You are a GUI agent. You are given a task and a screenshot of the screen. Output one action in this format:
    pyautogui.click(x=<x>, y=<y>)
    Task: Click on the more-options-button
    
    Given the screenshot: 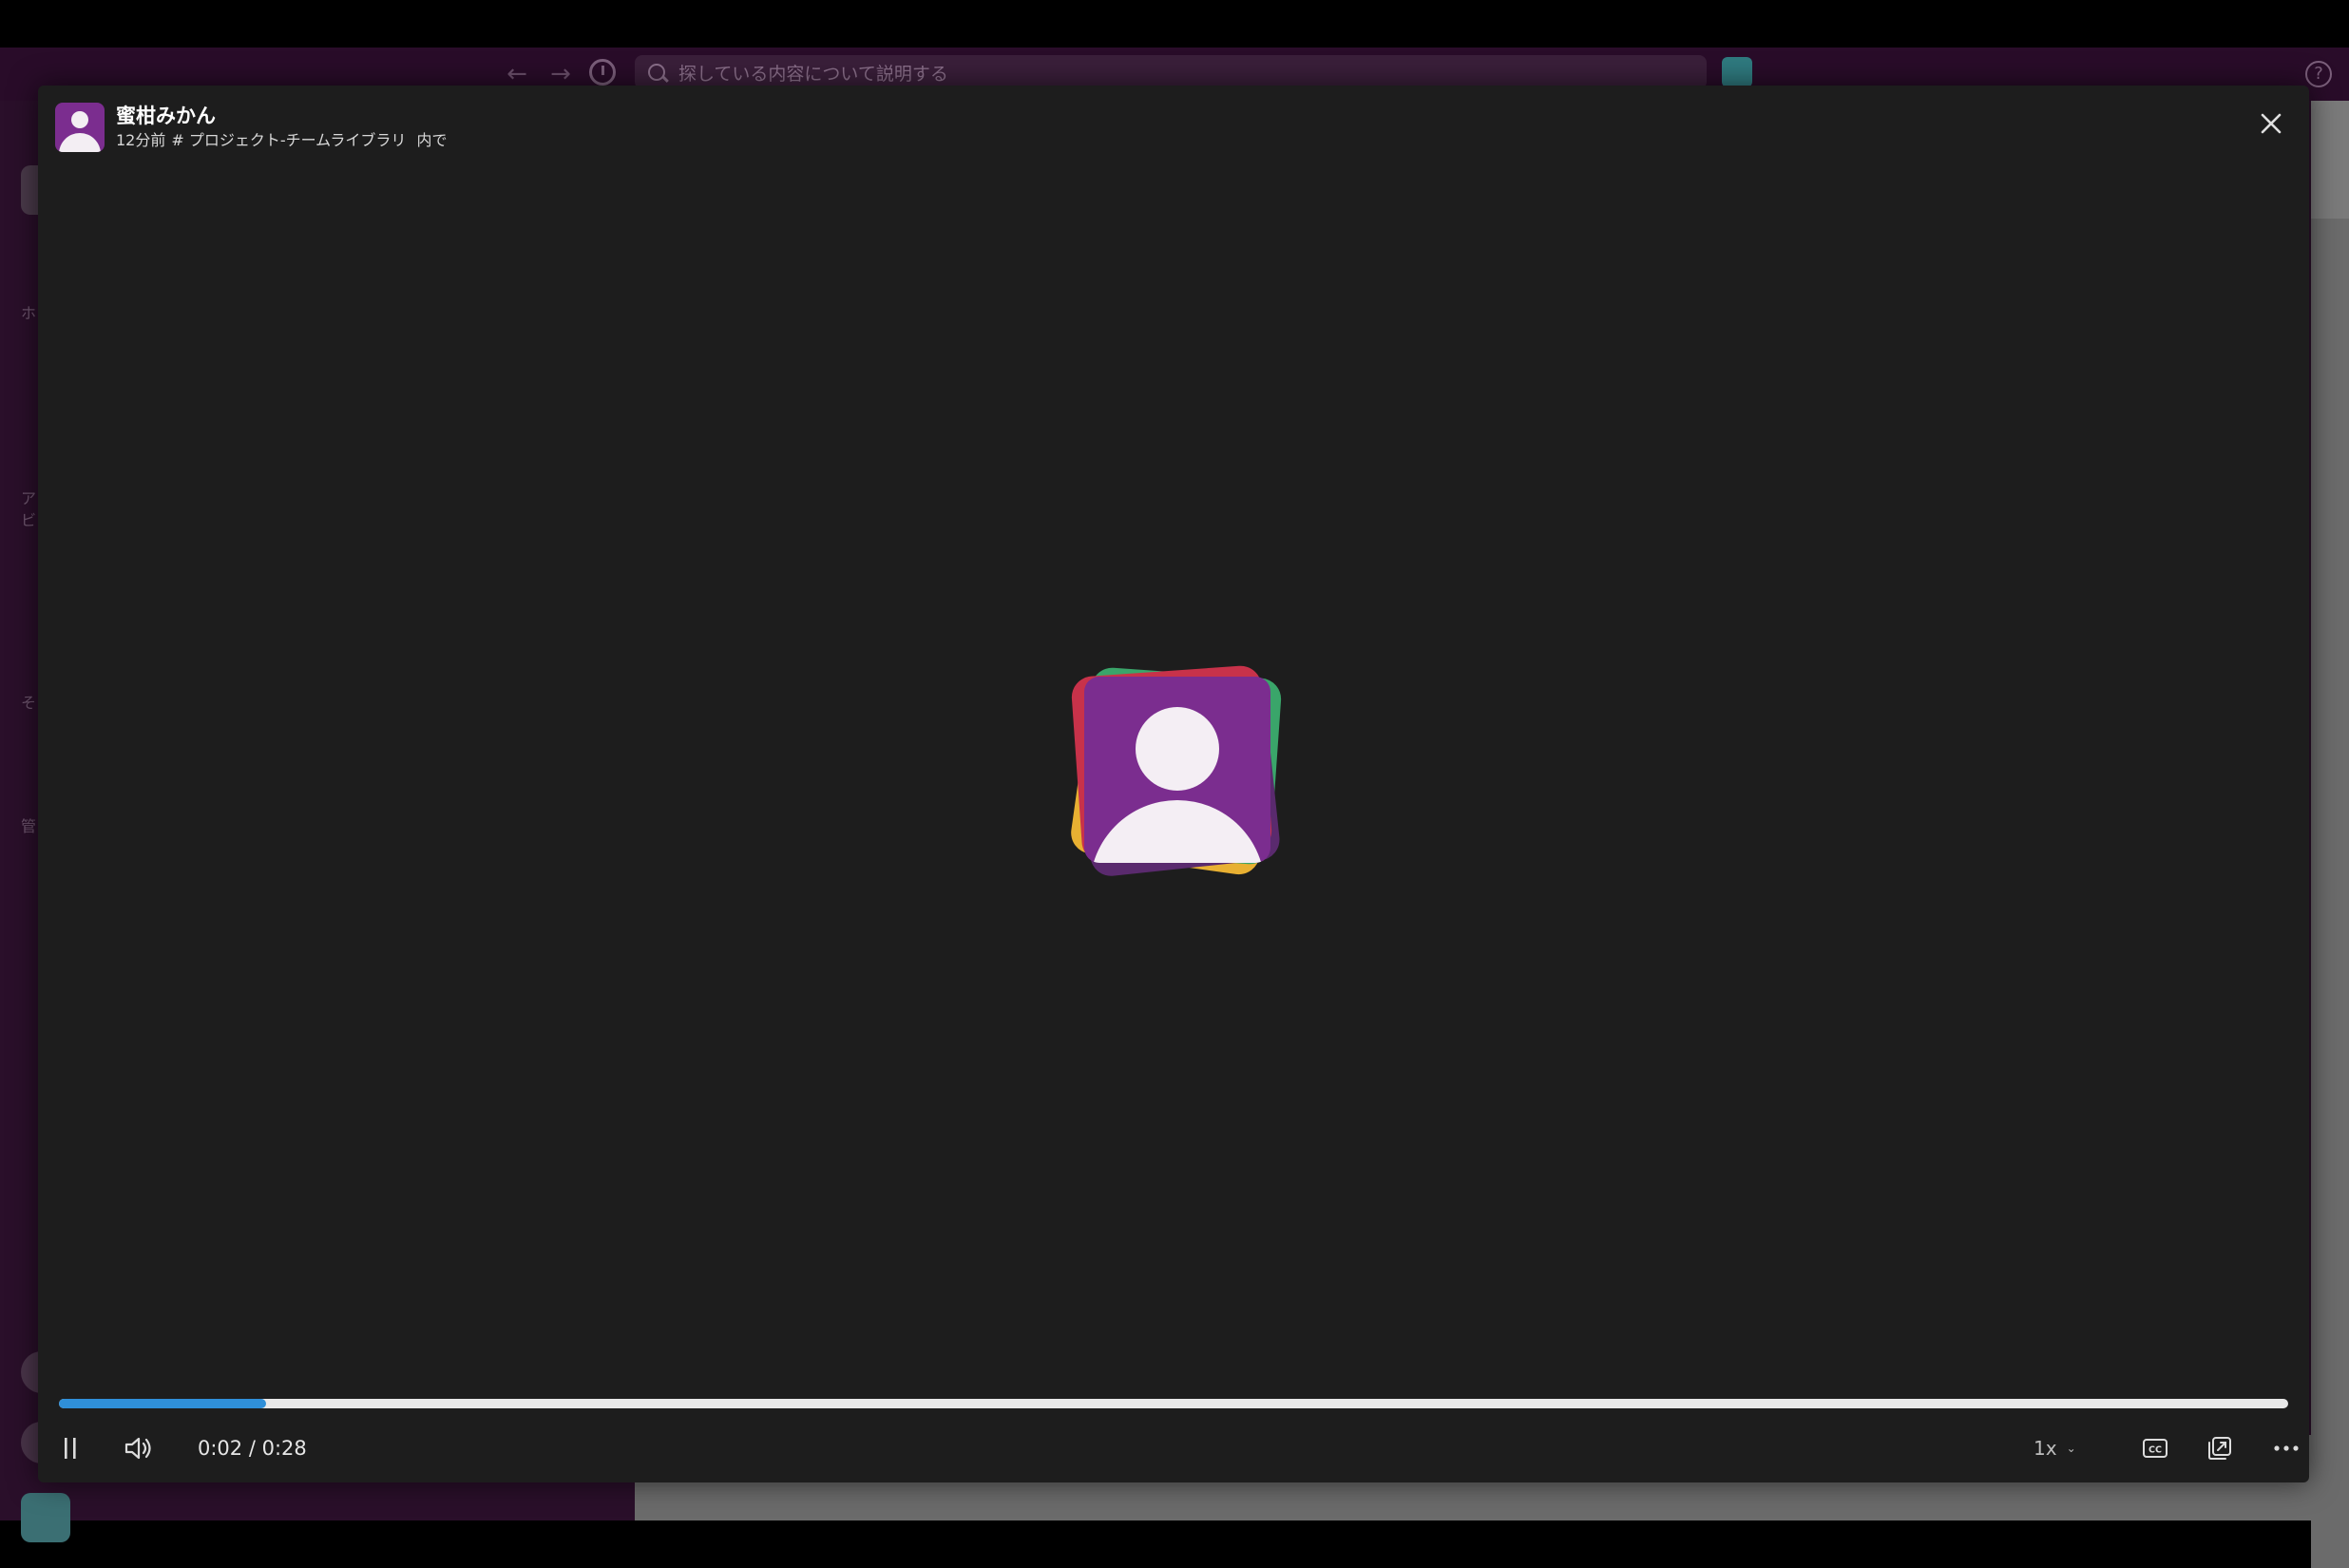 What is the action you would take?
    pyautogui.click(x=2286, y=1448)
    